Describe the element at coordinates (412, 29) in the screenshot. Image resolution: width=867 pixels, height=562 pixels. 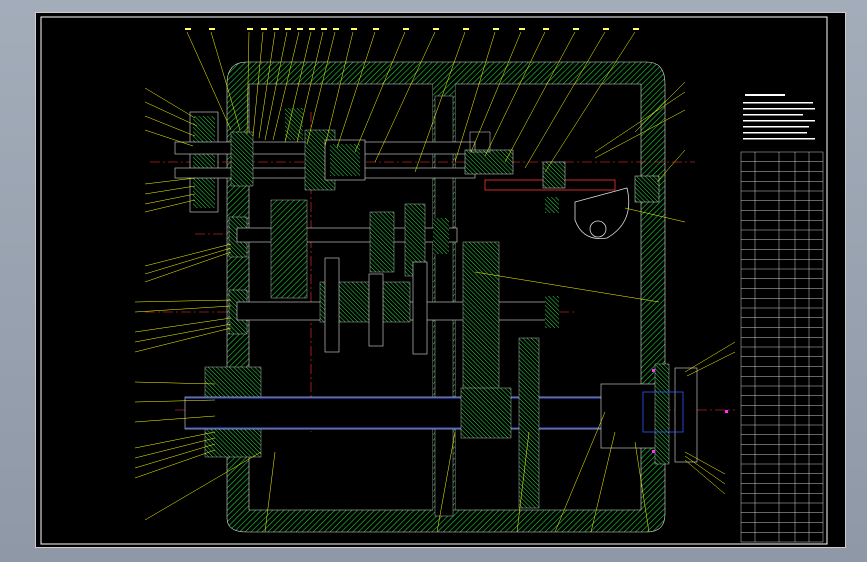
I see `balloon-labels` at that location.